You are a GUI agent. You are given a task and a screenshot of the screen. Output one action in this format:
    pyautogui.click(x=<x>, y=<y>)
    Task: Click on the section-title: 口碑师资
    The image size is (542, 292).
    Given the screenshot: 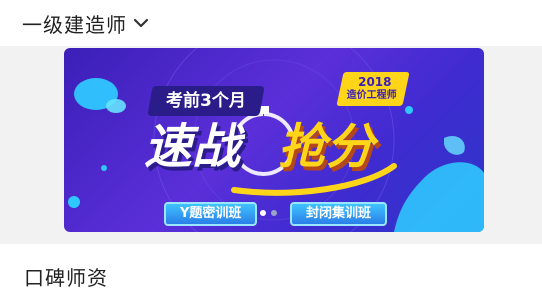 What is the action you would take?
    pyautogui.click(x=66, y=278)
    